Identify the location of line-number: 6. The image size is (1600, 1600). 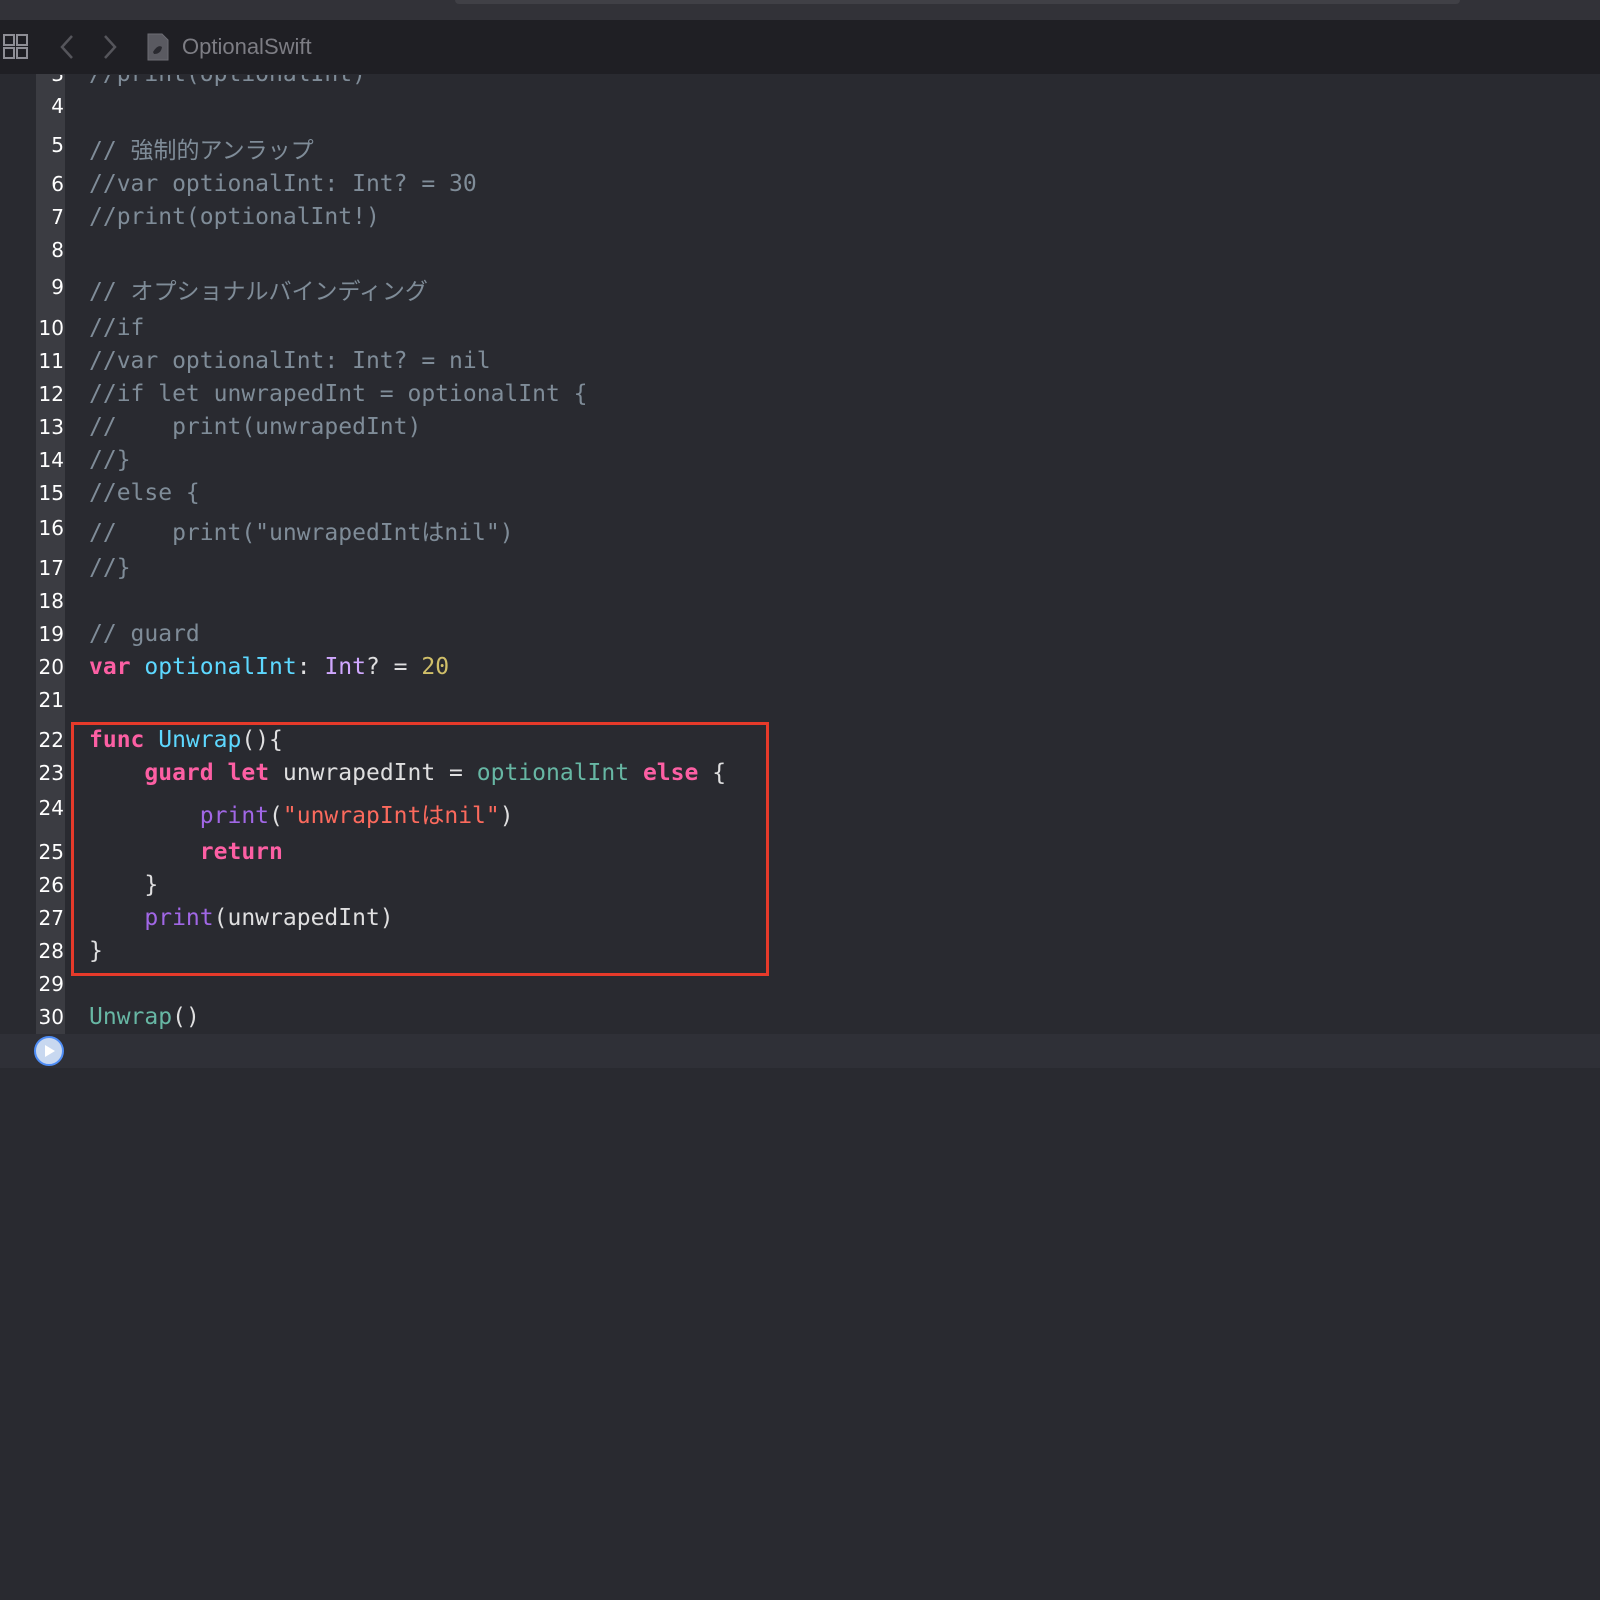
(57, 184).